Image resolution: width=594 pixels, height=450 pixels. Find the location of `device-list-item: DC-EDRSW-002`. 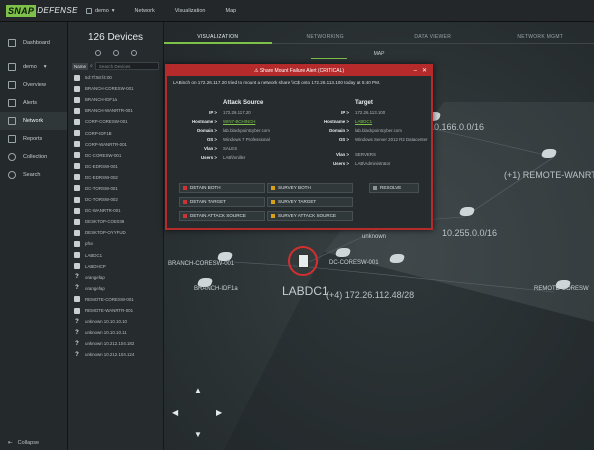

device-list-item: DC-EDRSW-002 is located at coordinates (115, 177).